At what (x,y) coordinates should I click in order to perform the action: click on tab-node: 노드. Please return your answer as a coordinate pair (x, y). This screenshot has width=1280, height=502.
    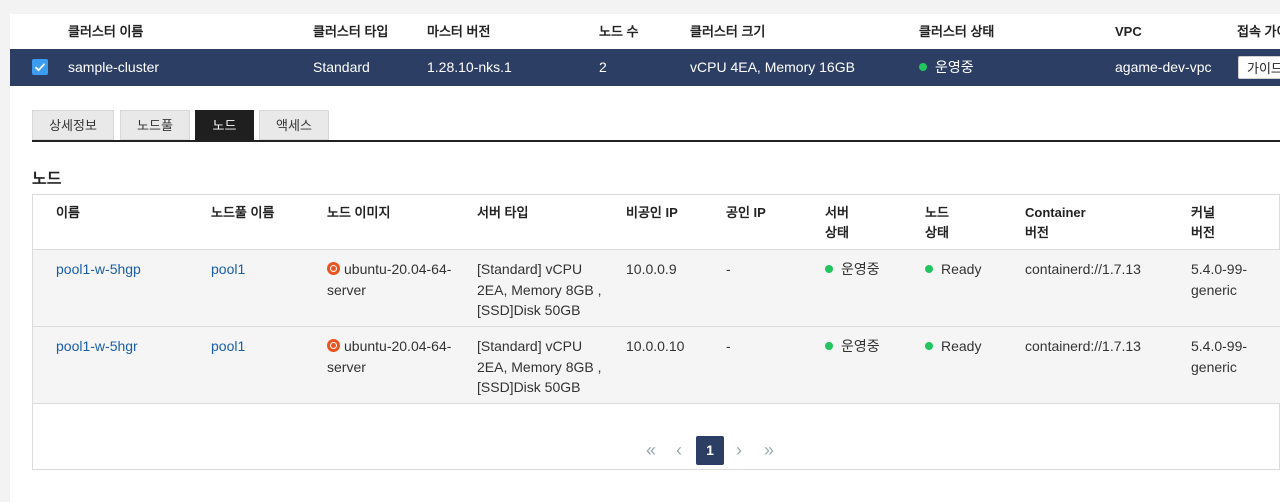
    Looking at the image, I should click on (224, 125).